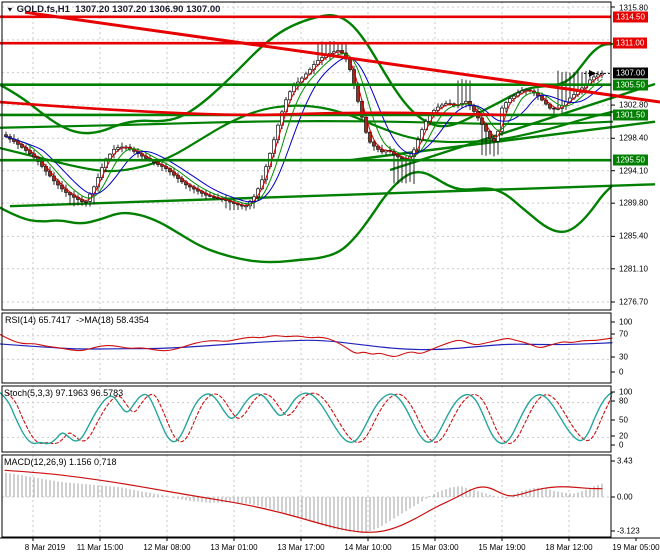  What do you see at coordinates (569, 547) in the screenshot?
I see `date-label: 18 Mar 12:00` at bounding box center [569, 547].